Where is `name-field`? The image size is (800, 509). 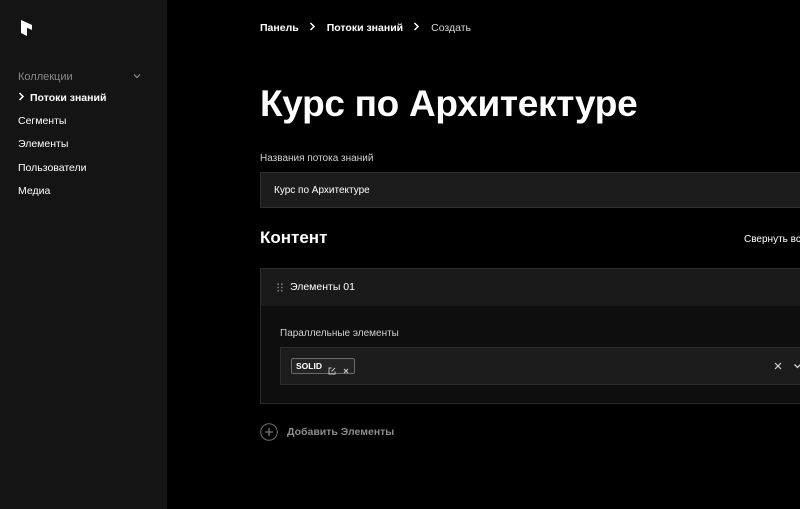 name-field is located at coordinates (530, 190).